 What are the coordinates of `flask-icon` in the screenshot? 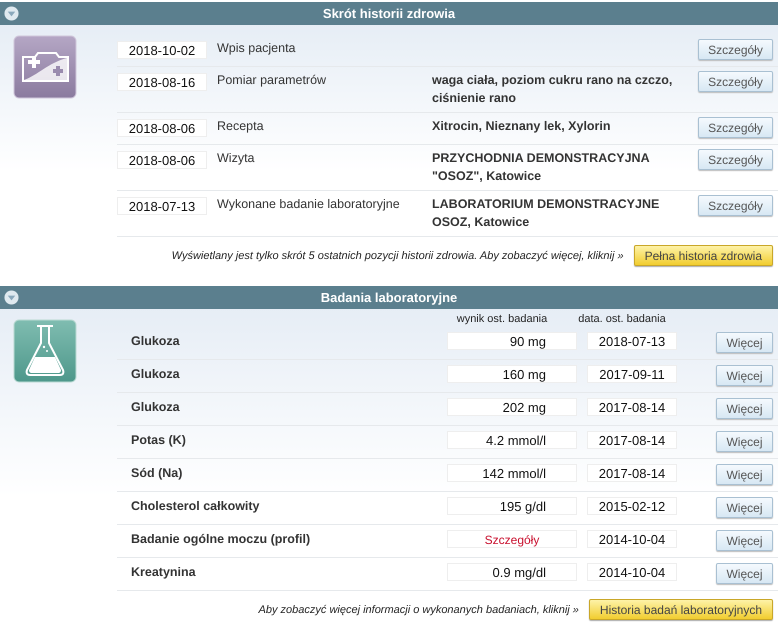 It's located at (44, 351).